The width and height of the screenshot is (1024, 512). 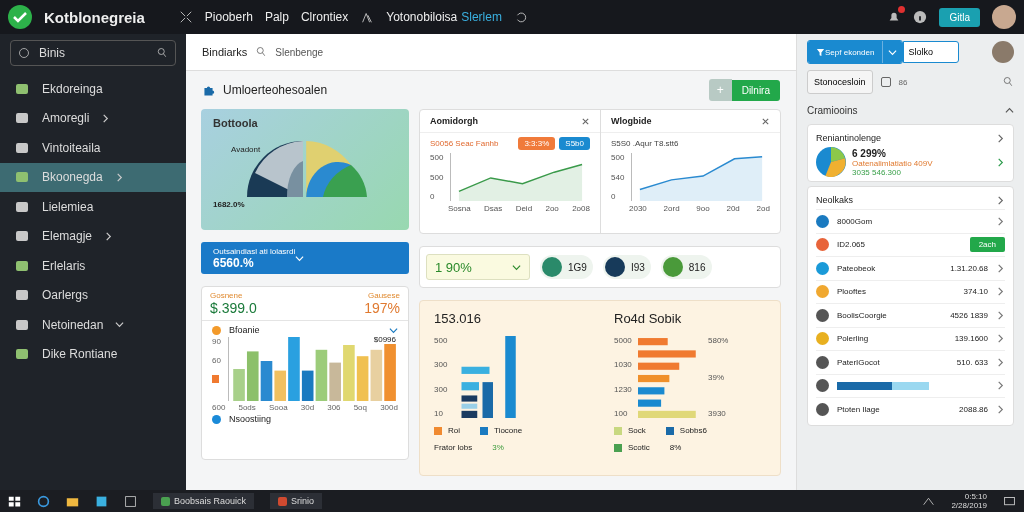 What do you see at coordinates (855, 52) in the screenshot?
I see `split-button: Sepf ekonden` at bounding box center [855, 52].